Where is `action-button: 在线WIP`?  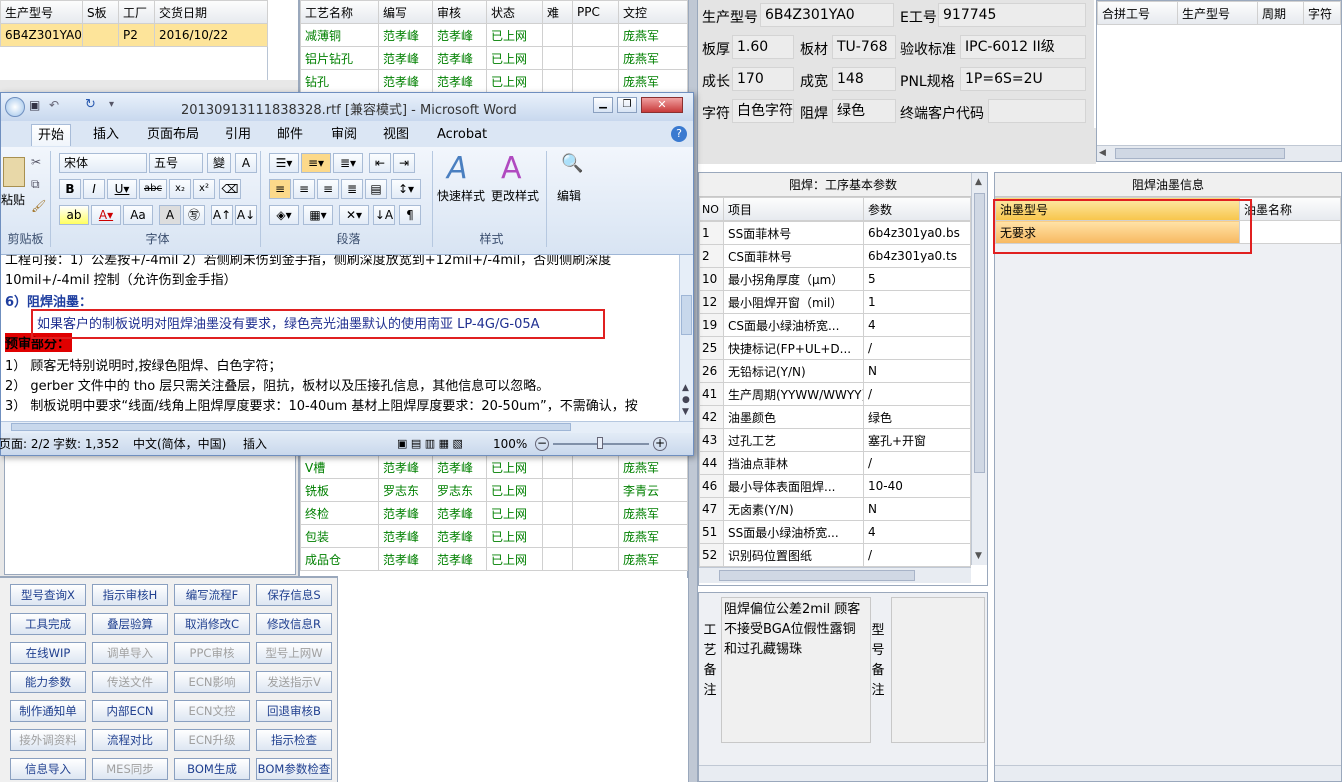 action-button: 在线WIP is located at coordinates (48, 653).